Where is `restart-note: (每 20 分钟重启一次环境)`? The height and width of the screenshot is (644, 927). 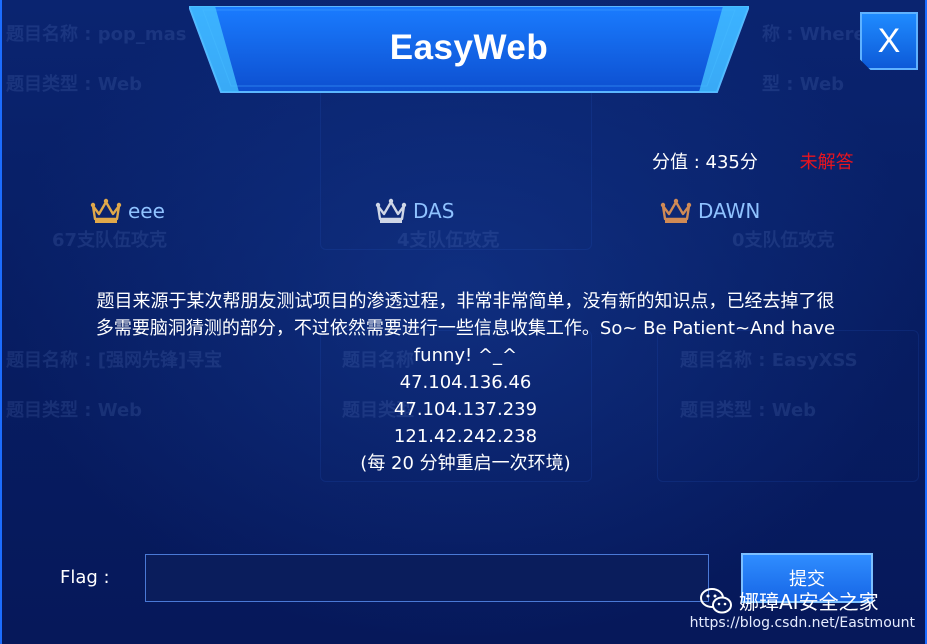
restart-note: (每 20 分钟重启一次环境) is located at coordinates (465, 463).